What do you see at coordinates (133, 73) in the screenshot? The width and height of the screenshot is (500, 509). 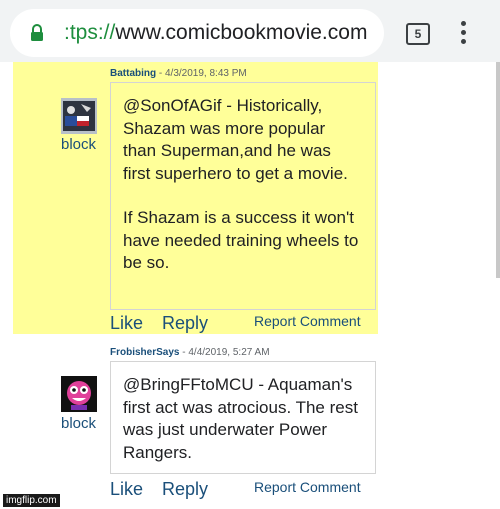 I see `comment-username: Battabing` at bounding box center [133, 73].